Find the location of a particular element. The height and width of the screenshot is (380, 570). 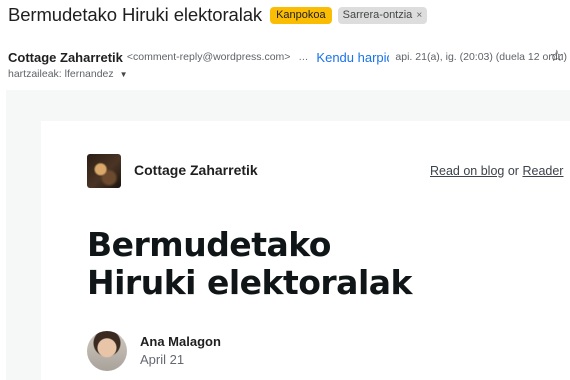

post-title-line-2: Hiruki elektoralak is located at coordinates (249, 282).